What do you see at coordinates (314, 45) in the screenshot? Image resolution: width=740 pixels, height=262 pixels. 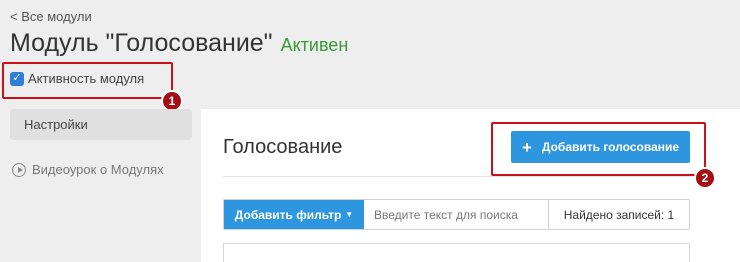 I see `status-badge: Активен` at bounding box center [314, 45].